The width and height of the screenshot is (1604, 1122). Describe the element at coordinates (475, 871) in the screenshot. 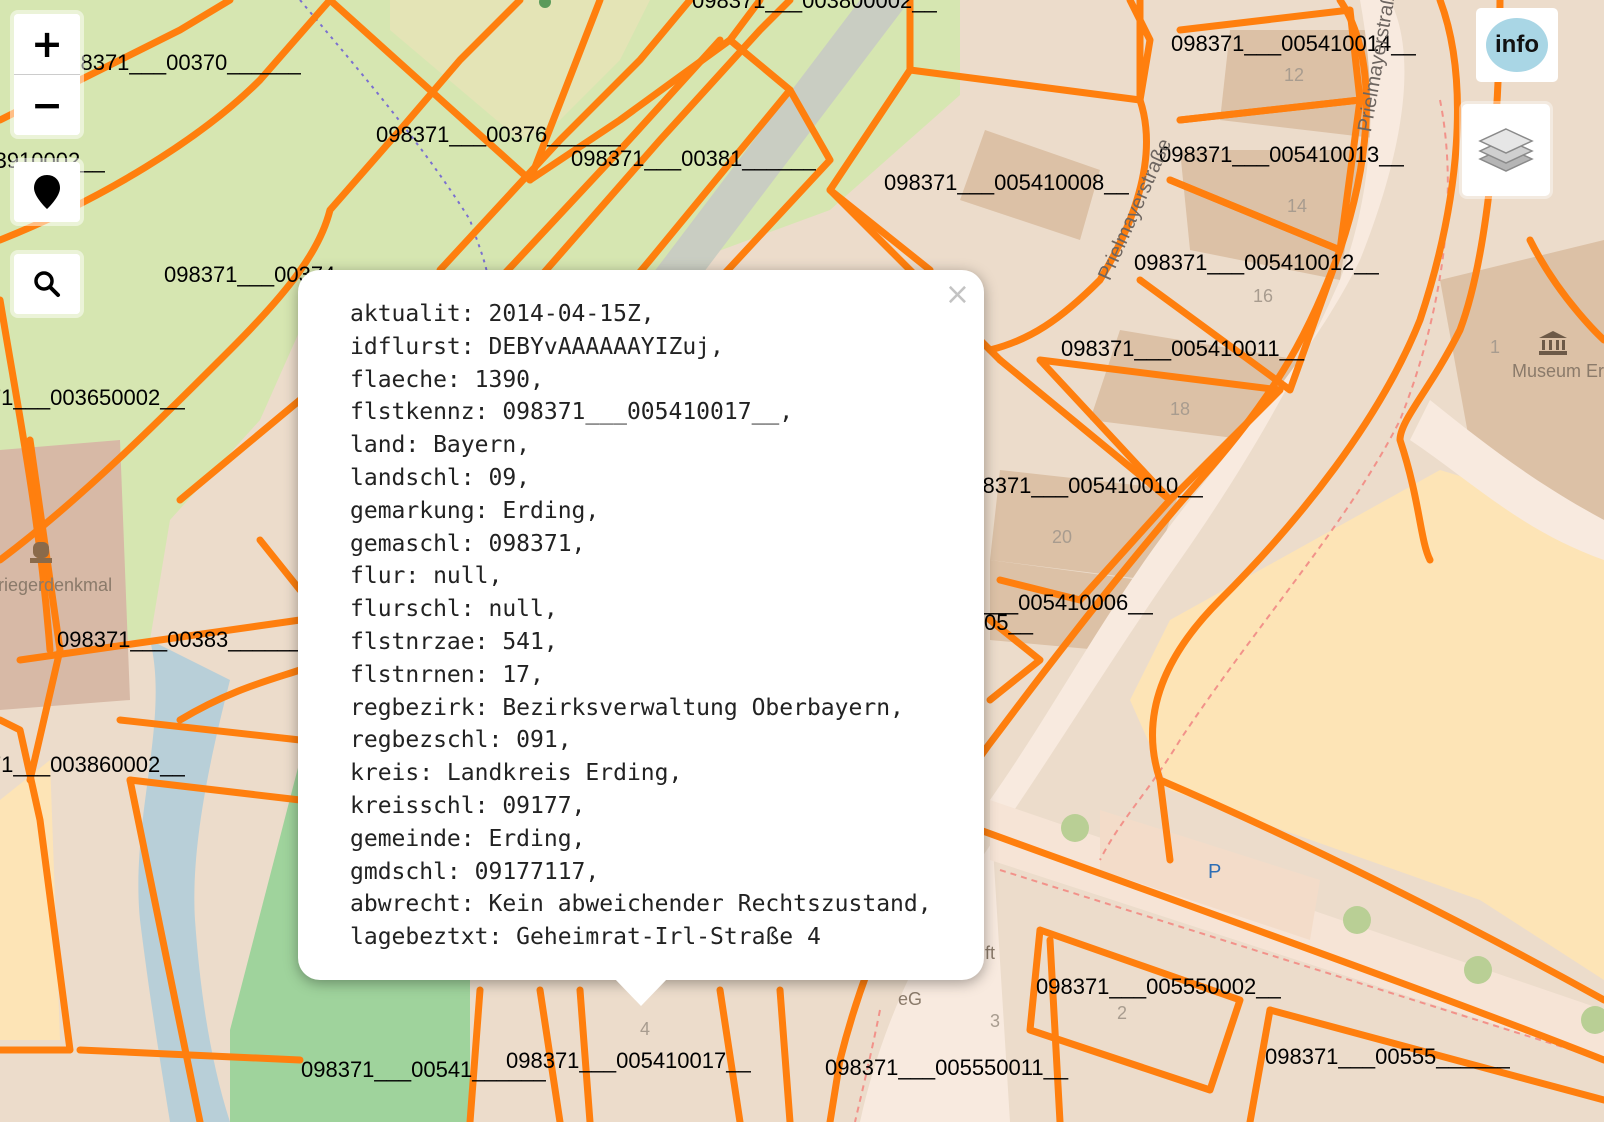

I see `property-line: gmdschl: 09177117,` at that location.